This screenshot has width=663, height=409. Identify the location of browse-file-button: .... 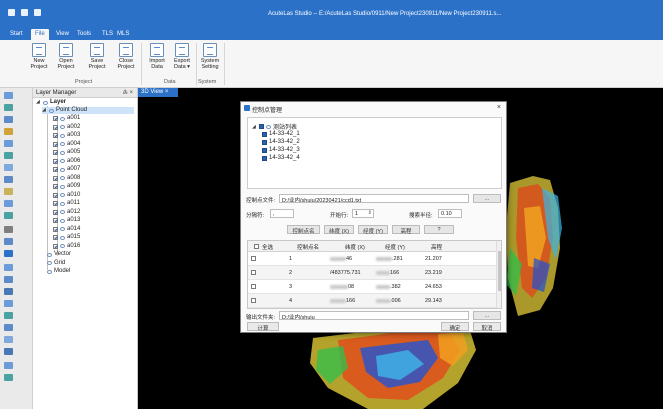
(487, 198).